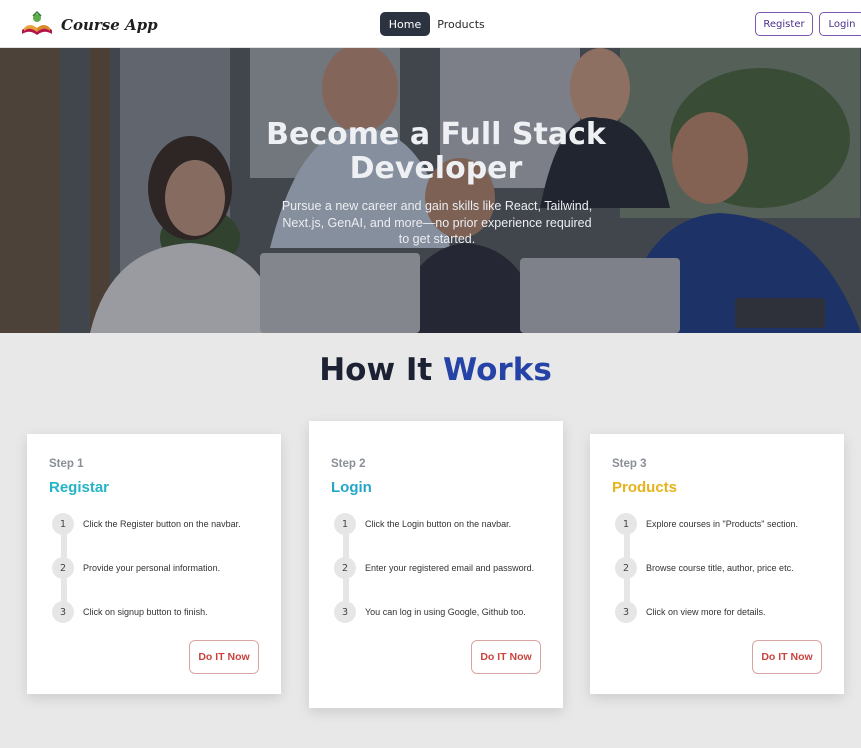 This screenshot has width=861, height=748. Describe the element at coordinates (497, 370) in the screenshot. I see `how-it-works-title-accent: Works` at that location.